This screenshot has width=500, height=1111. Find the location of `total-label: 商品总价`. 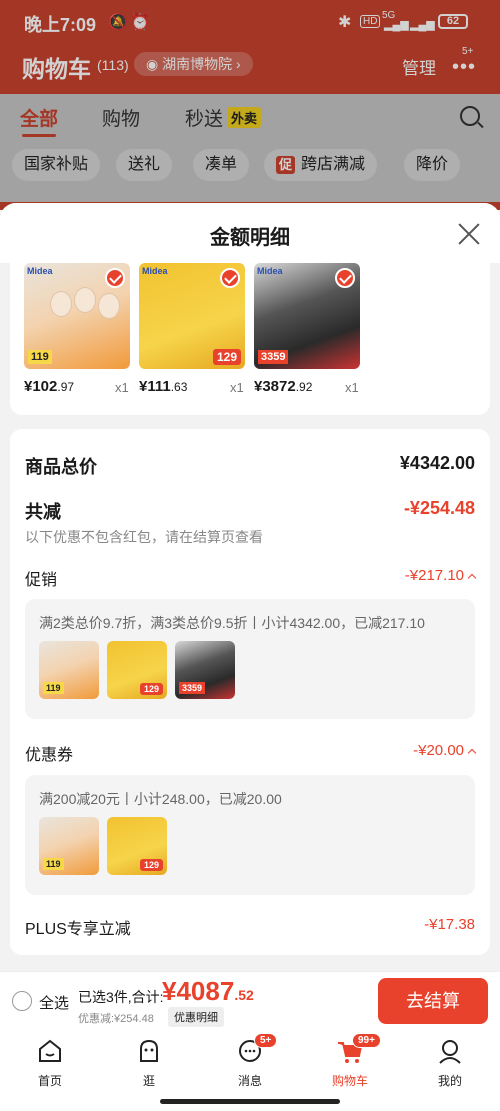

total-label: 商品总价 is located at coordinates (61, 467).